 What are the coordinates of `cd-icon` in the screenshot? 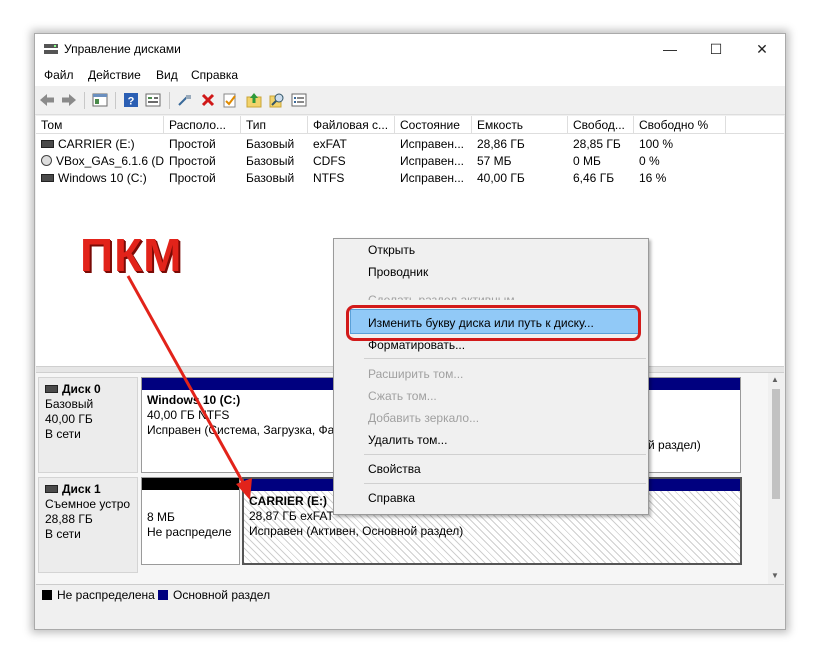 It's located at (46, 161).